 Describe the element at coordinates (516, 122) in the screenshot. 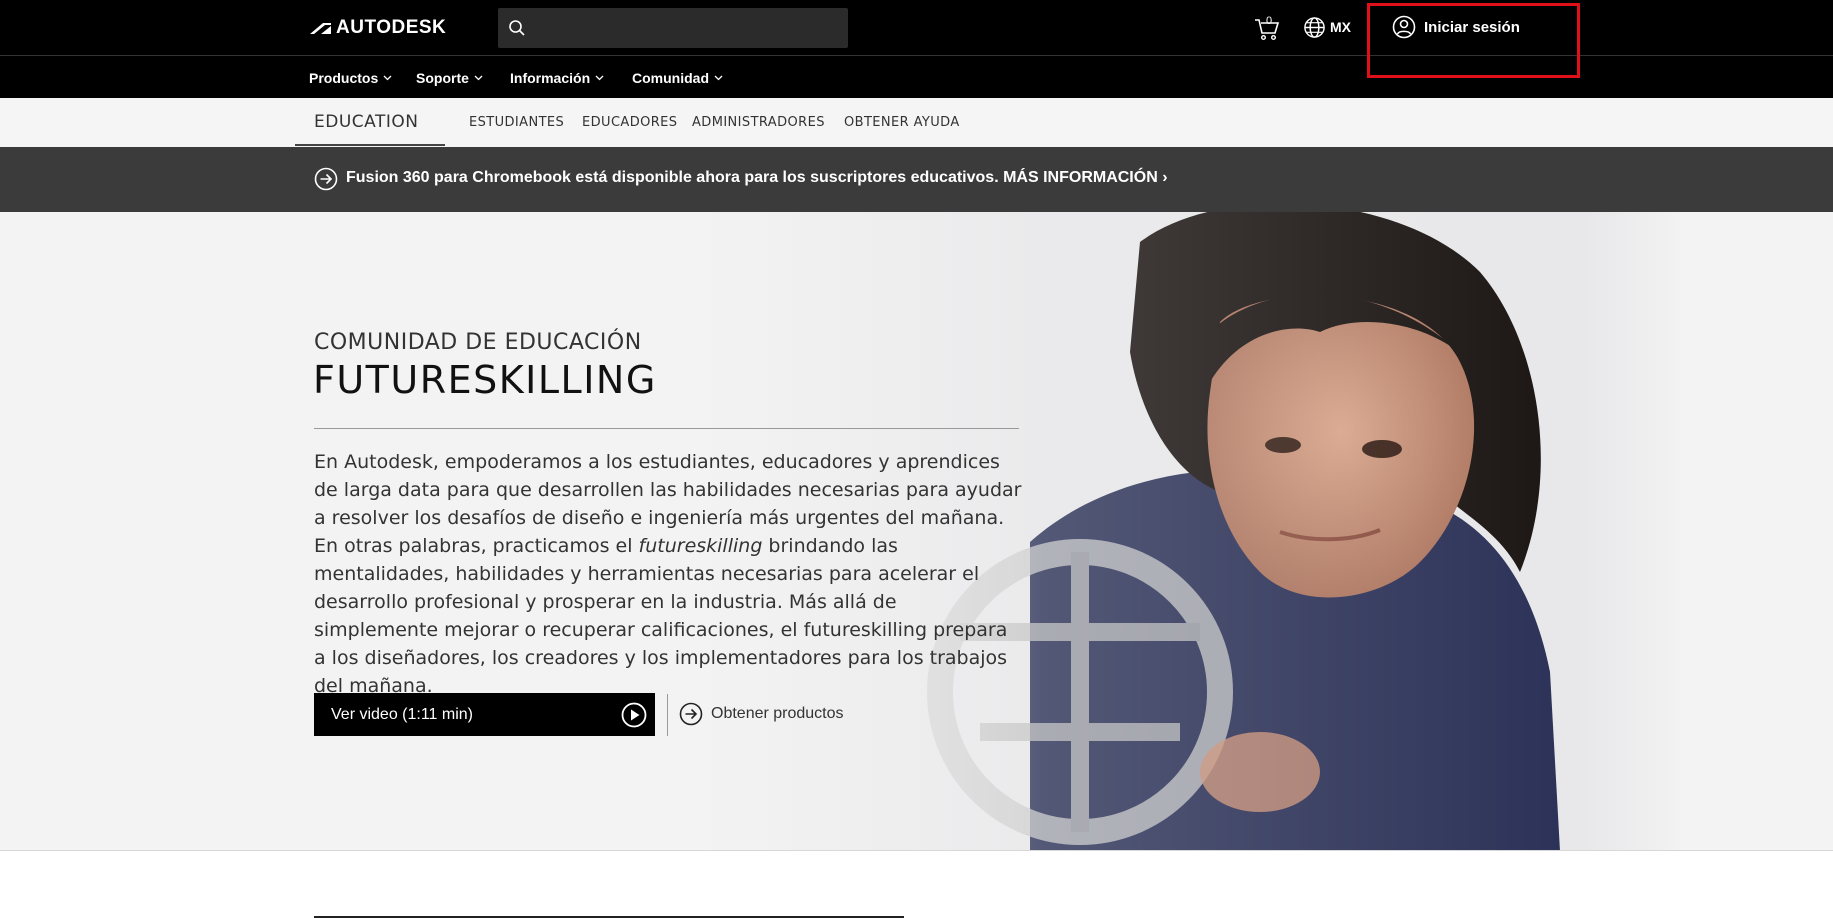

I see `subnav-item-estudiantes: ESTUDIANTES` at that location.